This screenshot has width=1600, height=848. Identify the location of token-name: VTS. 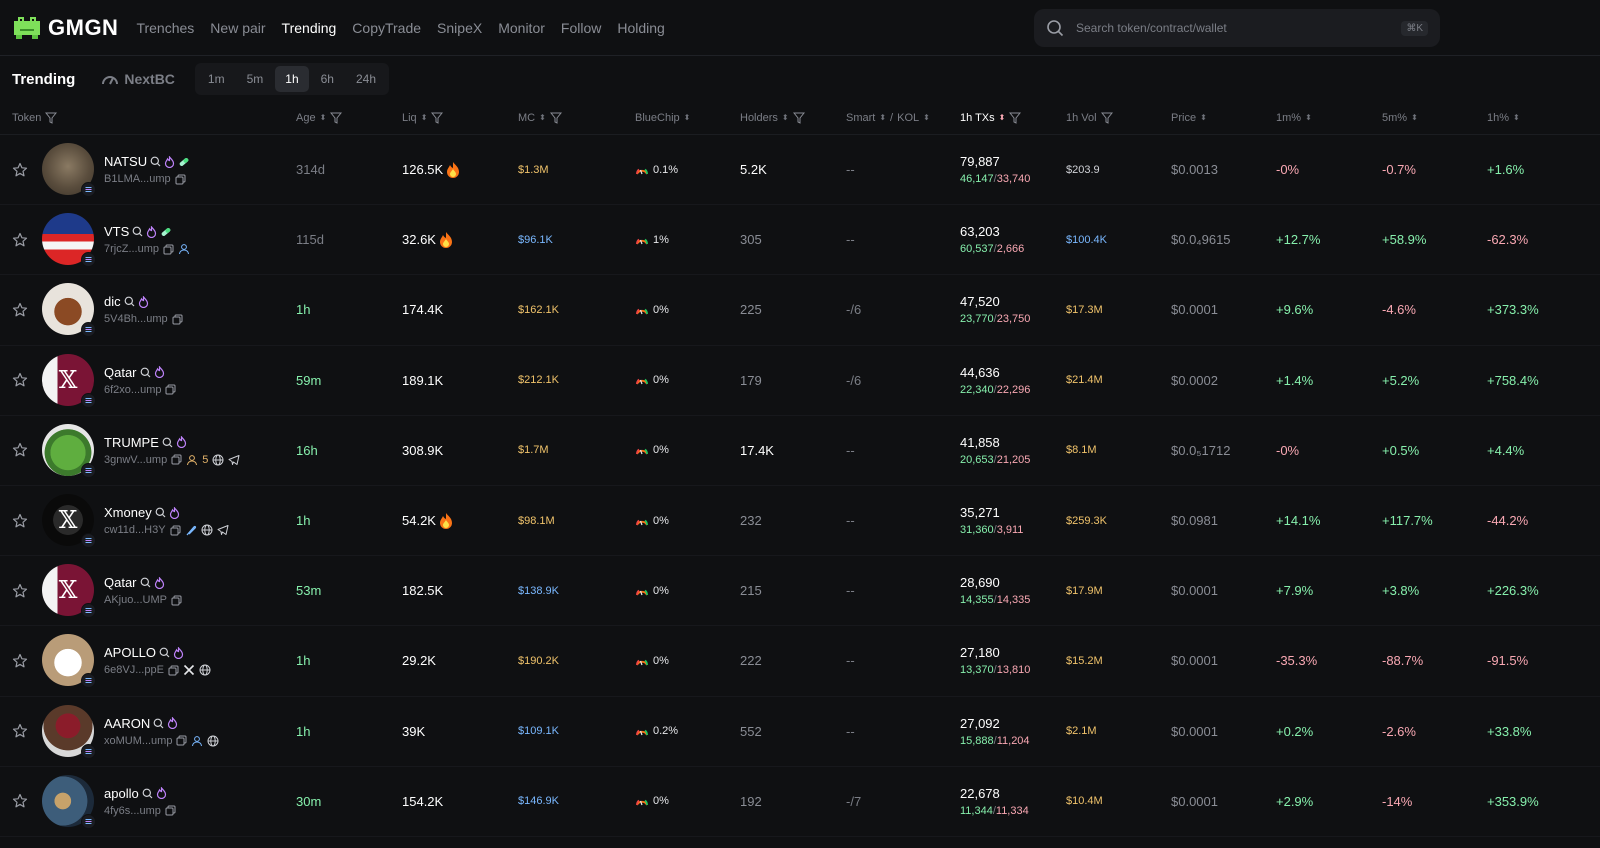
(116, 231).